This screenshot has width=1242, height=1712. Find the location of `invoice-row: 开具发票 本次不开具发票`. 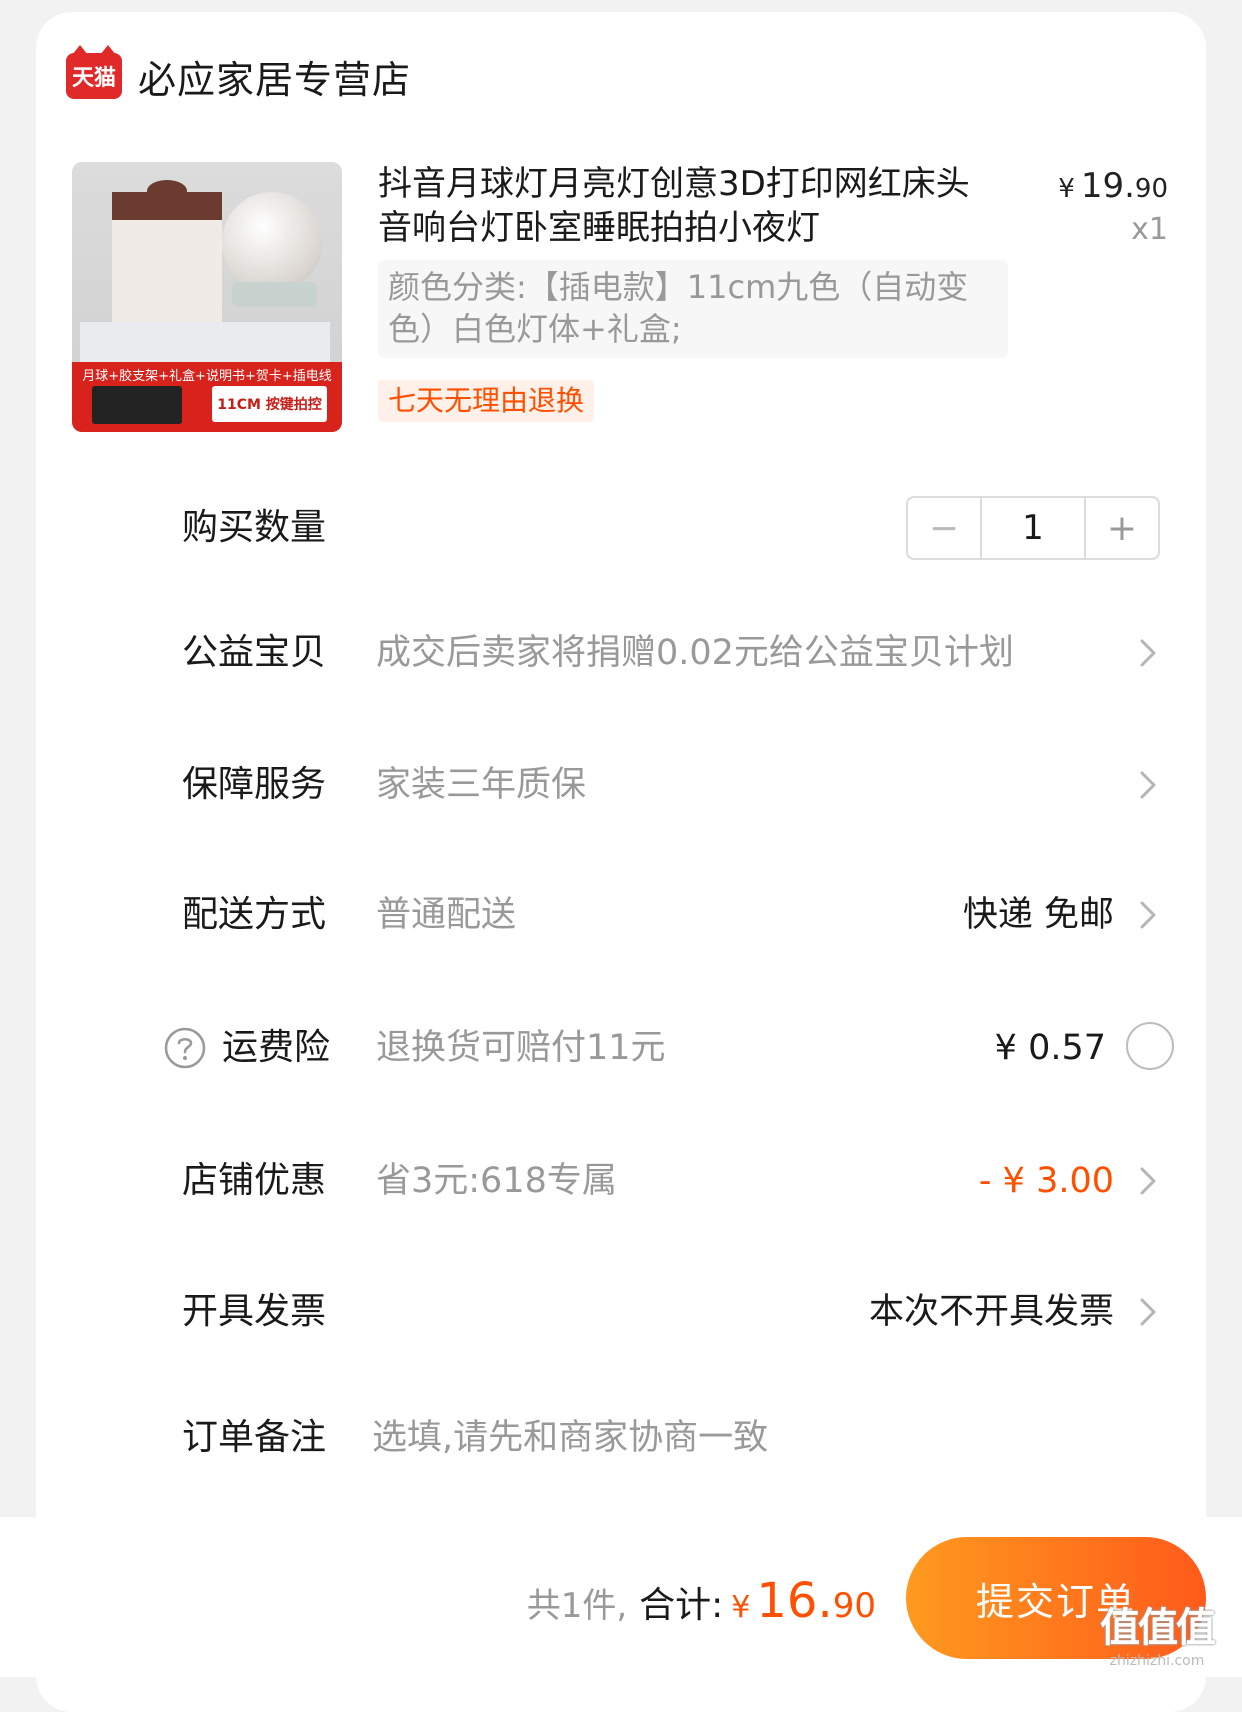

invoice-row: 开具发票 本次不开具发票 is located at coordinates (621, 1312).